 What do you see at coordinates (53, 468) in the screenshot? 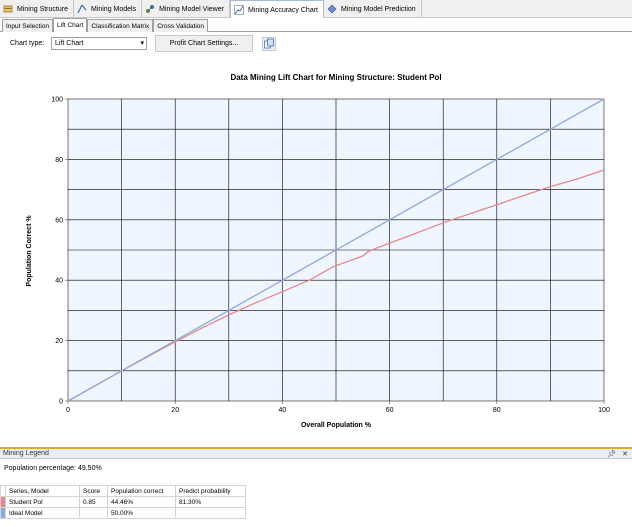
I see `population-percentage: Population percentage: 49.50%` at bounding box center [53, 468].